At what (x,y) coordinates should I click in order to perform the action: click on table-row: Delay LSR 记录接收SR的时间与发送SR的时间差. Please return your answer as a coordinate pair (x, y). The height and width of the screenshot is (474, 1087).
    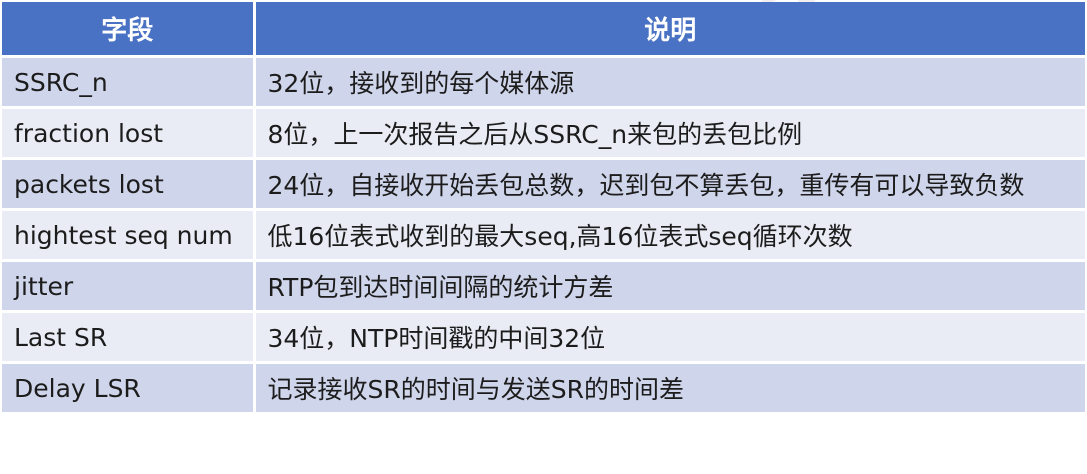
    Looking at the image, I should click on (543, 388).